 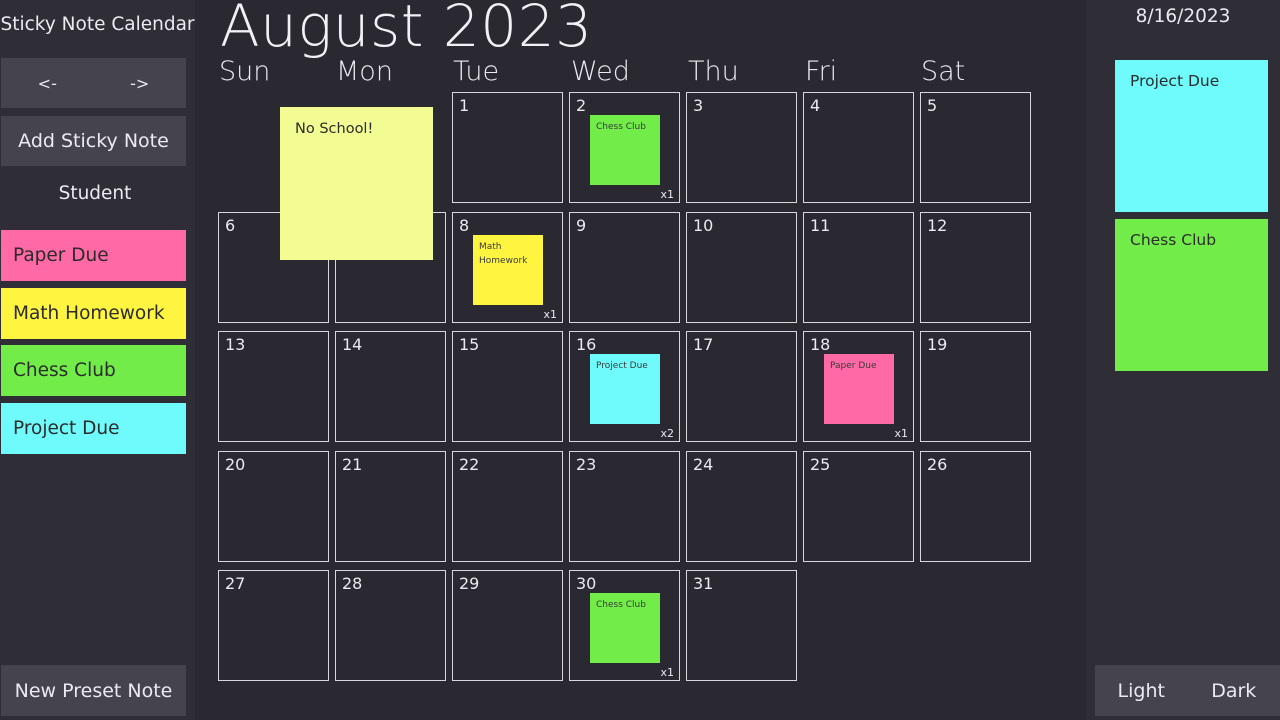 What do you see at coordinates (95, 193) in the screenshot?
I see `preset-group-heading: Student` at bounding box center [95, 193].